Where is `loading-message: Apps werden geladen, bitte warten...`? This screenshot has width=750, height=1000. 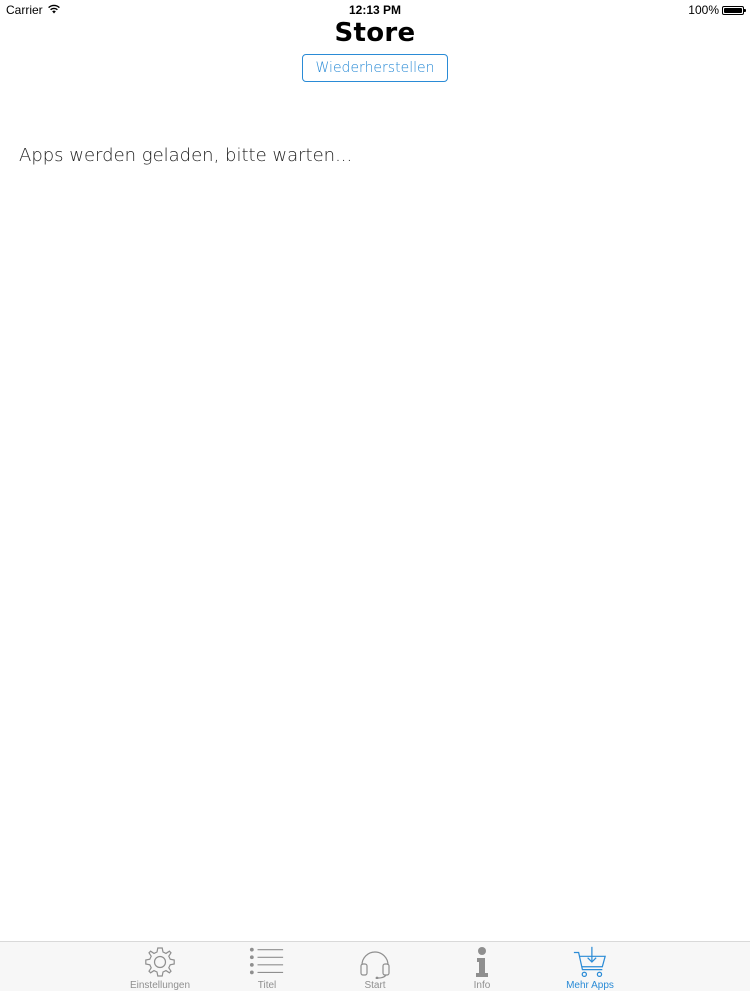
loading-message: Apps werden geladen, bitte warten... is located at coordinates (186, 155).